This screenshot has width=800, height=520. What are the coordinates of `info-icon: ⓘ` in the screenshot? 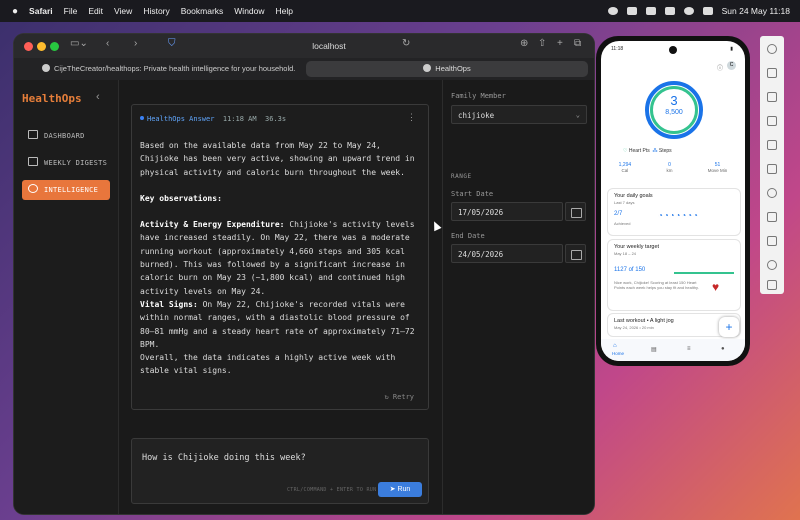 It's located at (720, 67).